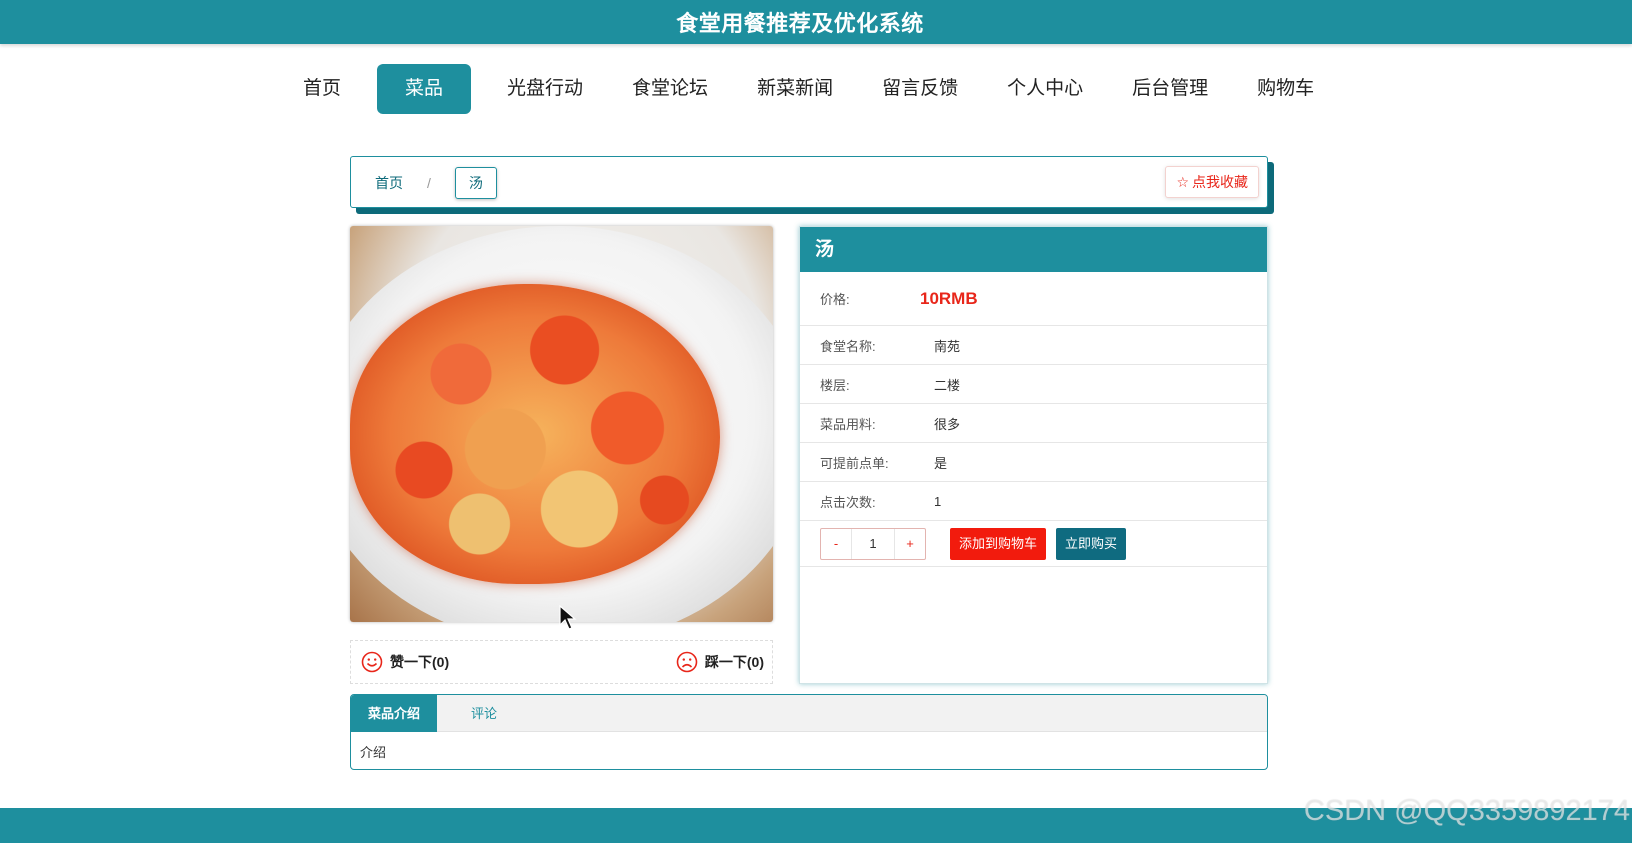 The image size is (1632, 843). I want to click on detail-row-ingredients: 菜品用料: 很多, so click(1033, 423).